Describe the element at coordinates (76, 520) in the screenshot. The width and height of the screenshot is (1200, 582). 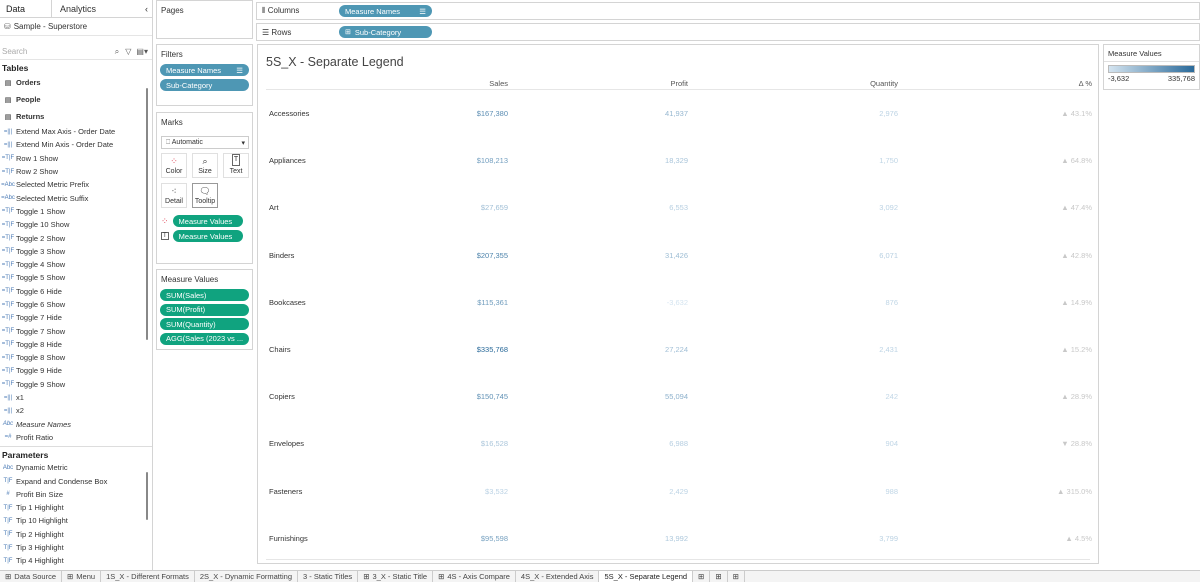
I see `parameter-item: T|F Tip 10 Highlight` at that location.